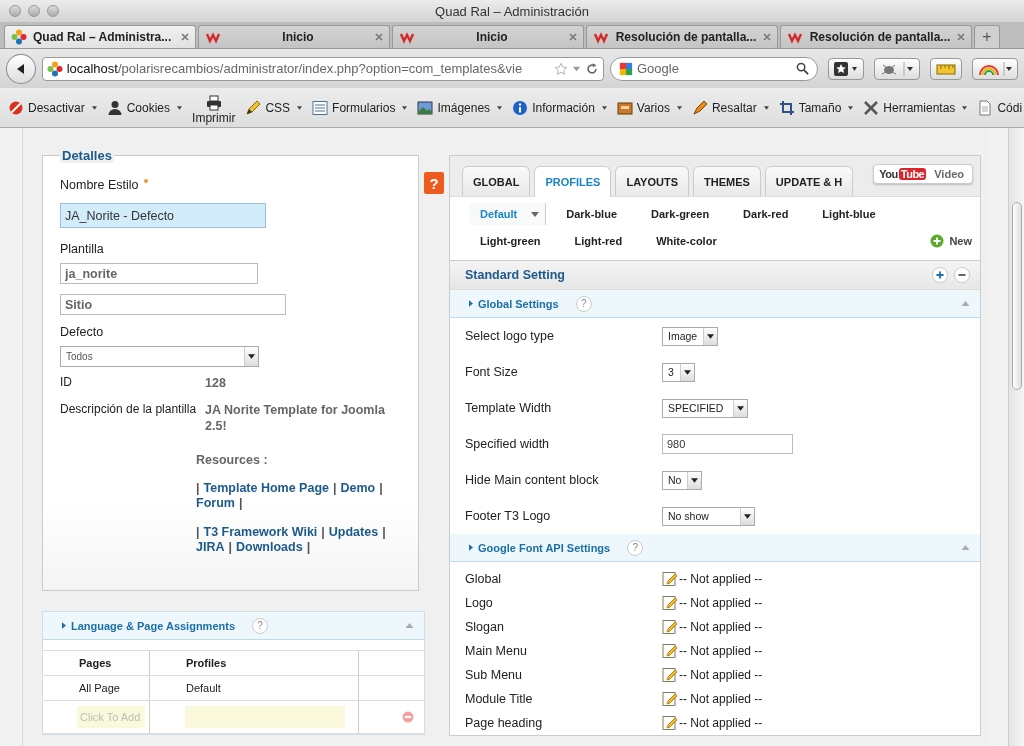 The height and width of the screenshot is (746, 1024). I want to click on resource-link: Updates, so click(353, 532).